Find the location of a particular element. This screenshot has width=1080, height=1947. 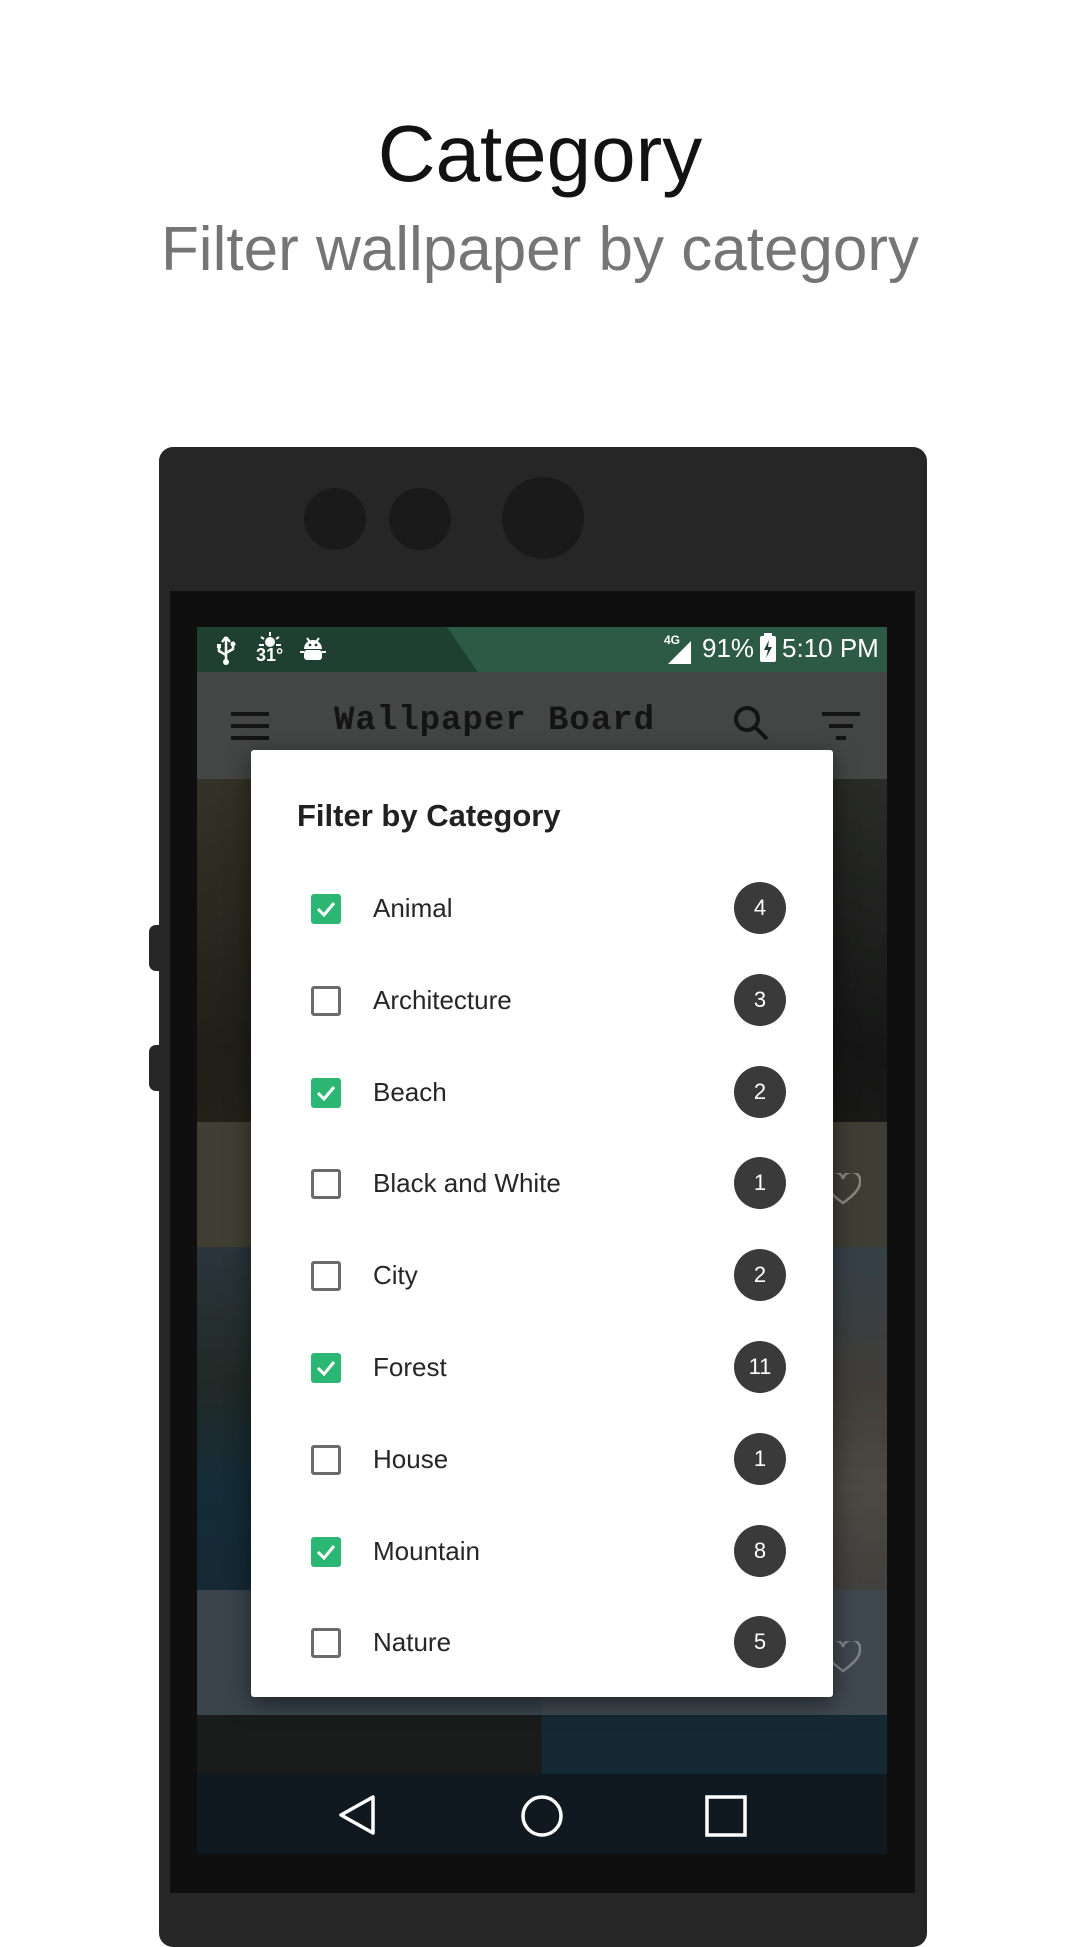

home-icon is located at coordinates (542, 1818).